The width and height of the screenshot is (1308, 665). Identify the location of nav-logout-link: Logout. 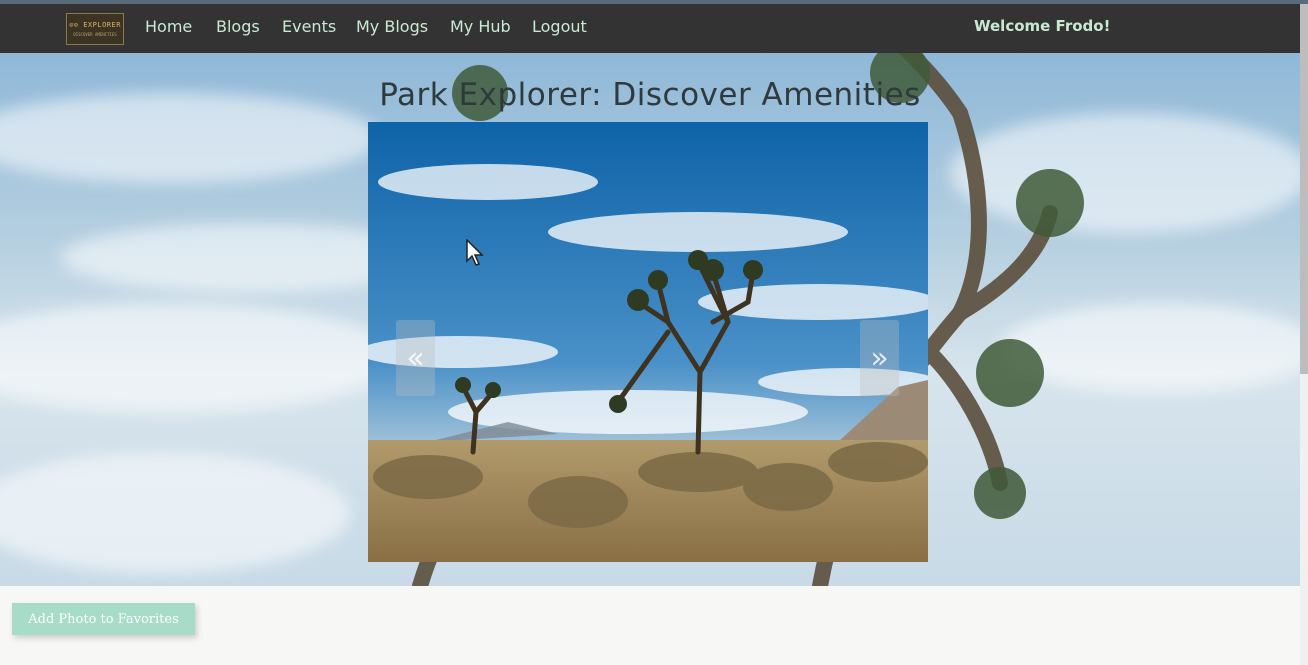
(559, 26).